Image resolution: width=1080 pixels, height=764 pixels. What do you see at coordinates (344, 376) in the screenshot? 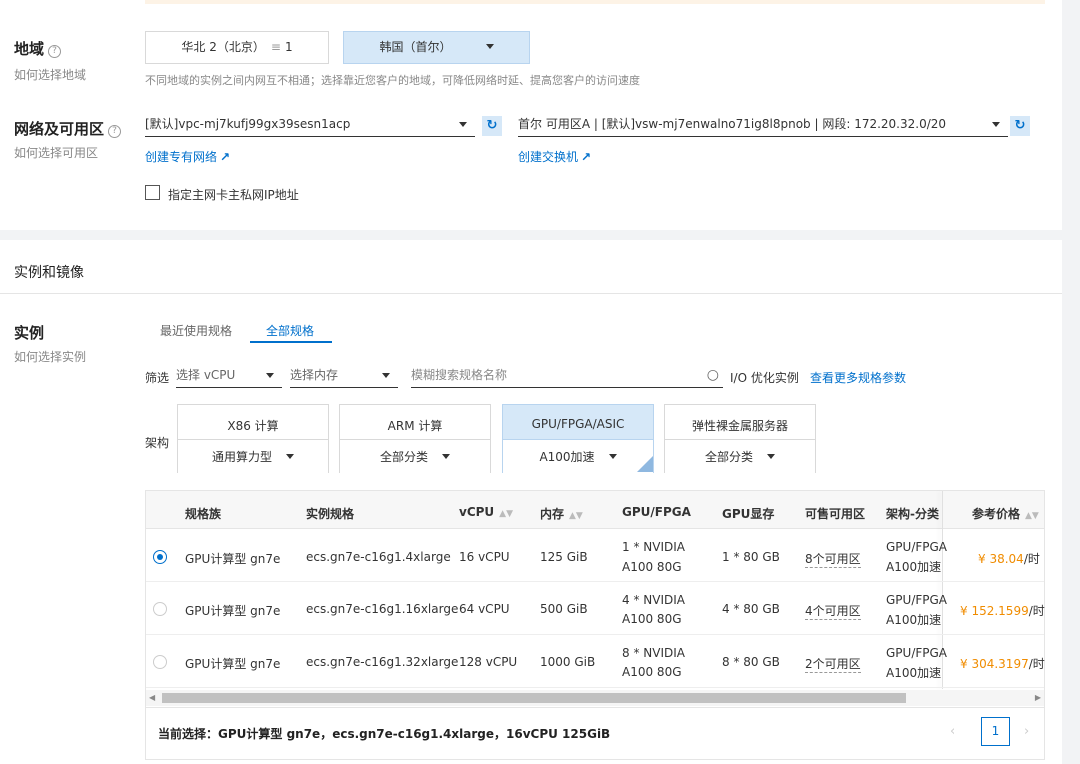
I see `memory-select: 选择内存` at bounding box center [344, 376].